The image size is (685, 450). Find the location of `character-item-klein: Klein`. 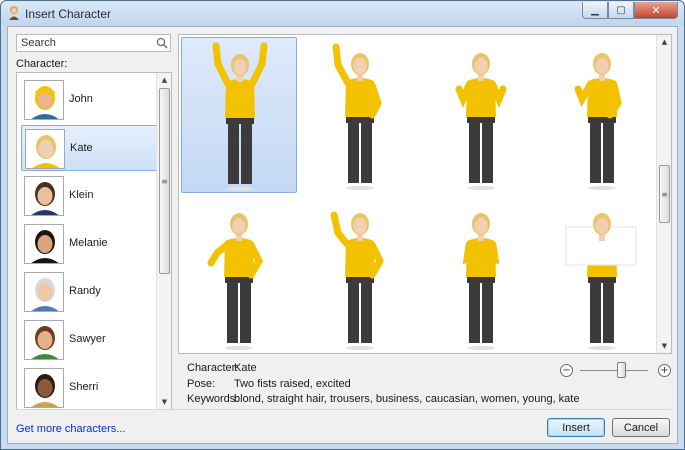

character-item-klein: Klein is located at coordinates (89, 196).